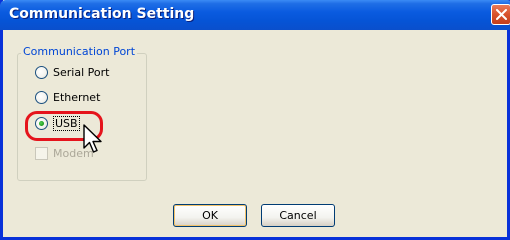 The width and height of the screenshot is (510, 240). I want to click on radio-label: Ethernet, so click(77, 97).